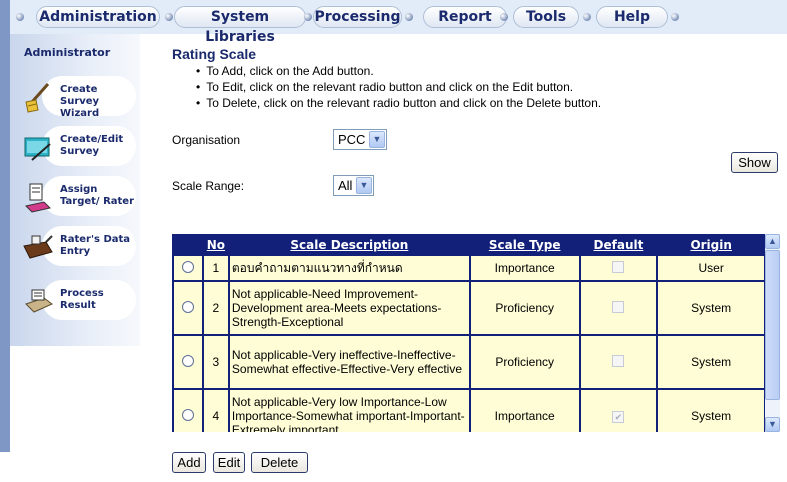 The image size is (787, 482). I want to click on row-description: ตอบคำถามตามแนวทางที่กำหนด, so click(349, 268).